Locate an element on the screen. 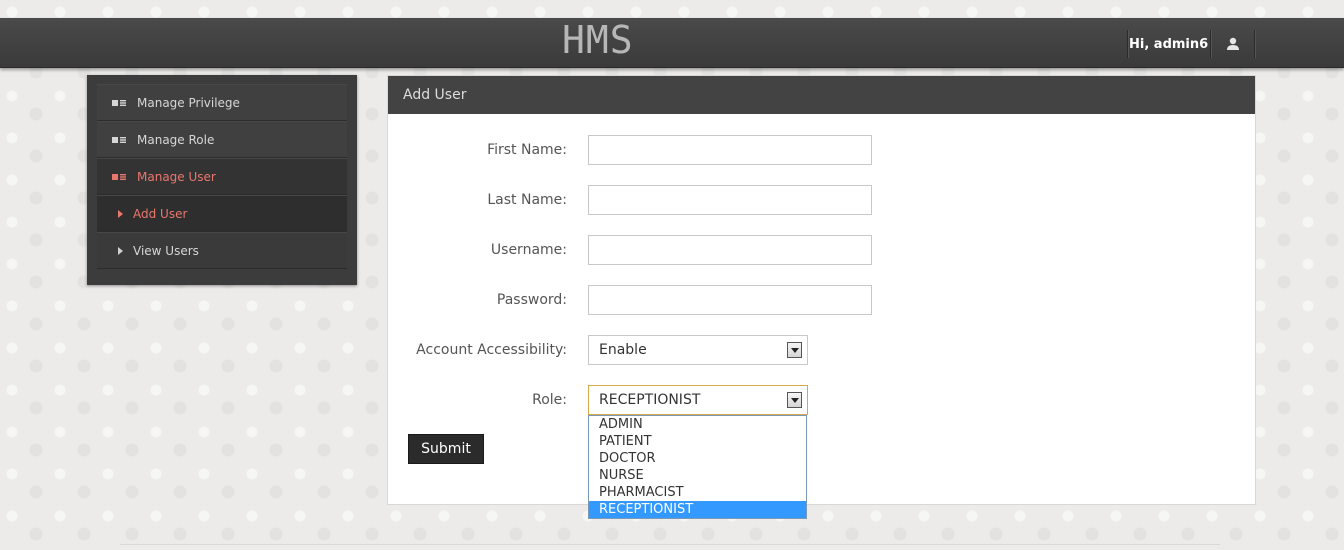 The width and height of the screenshot is (1344, 550). sidebar-item-label: Manage Privilege is located at coordinates (188, 102).